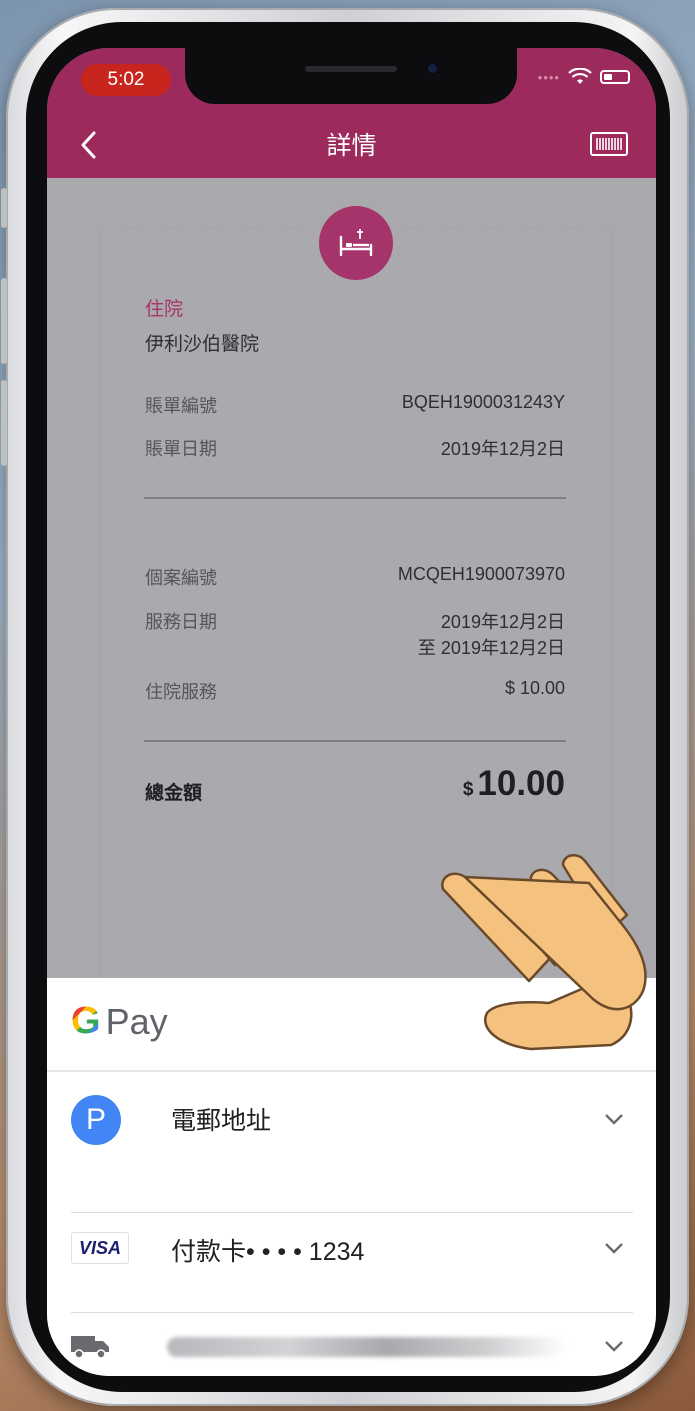 This screenshot has height=1411, width=695. I want to click on speaker, so click(351, 69).